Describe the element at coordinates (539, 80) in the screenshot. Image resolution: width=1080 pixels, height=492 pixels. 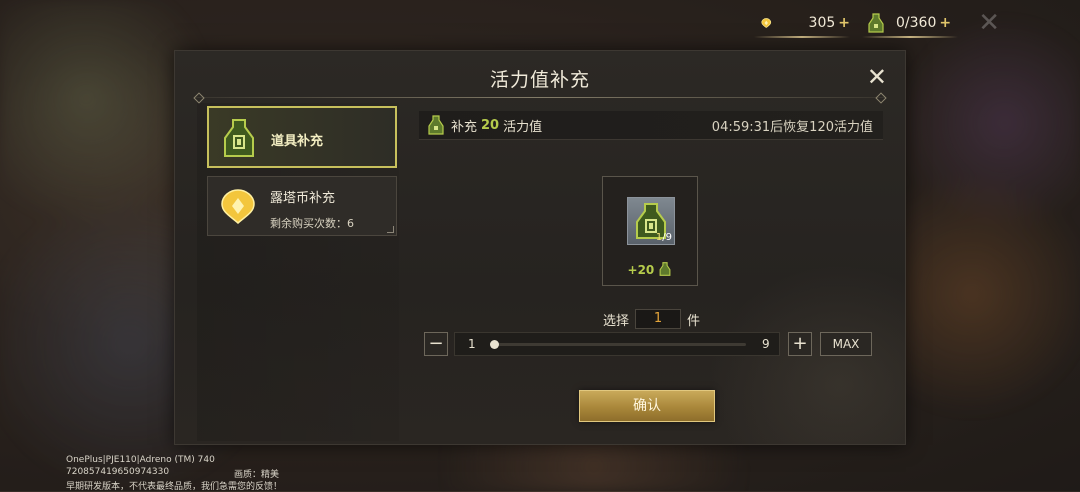
I see `dialog-title: 活力值补充` at that location.